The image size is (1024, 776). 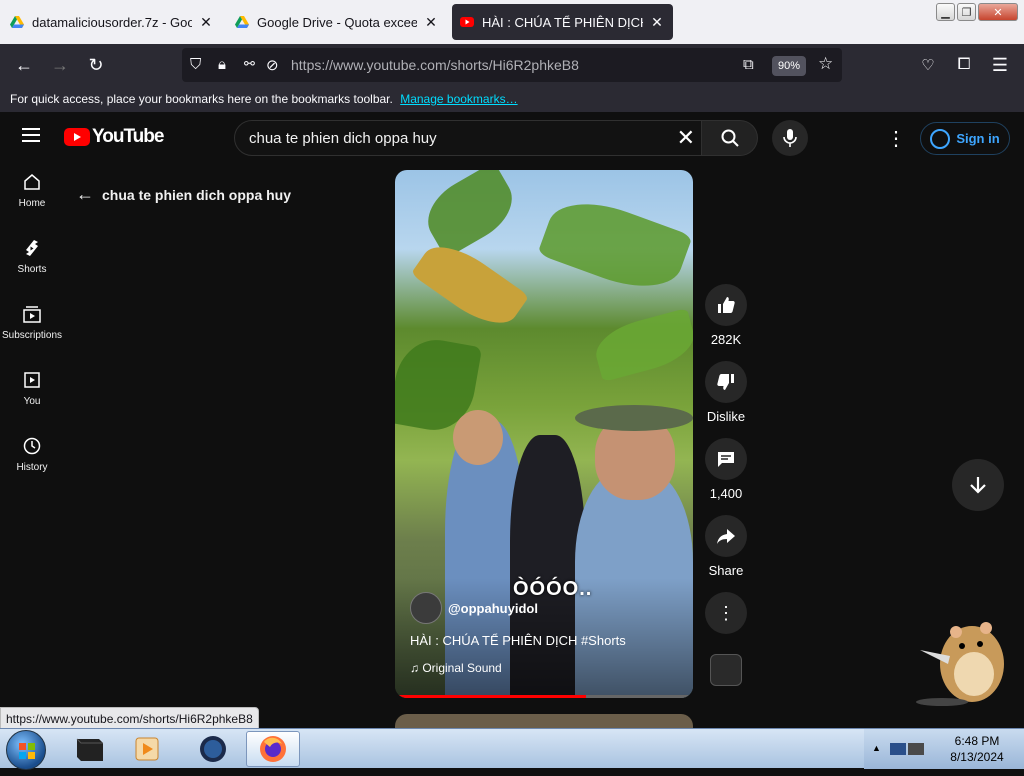 I want to click on shorts-icon, so click(x=32, y=248).